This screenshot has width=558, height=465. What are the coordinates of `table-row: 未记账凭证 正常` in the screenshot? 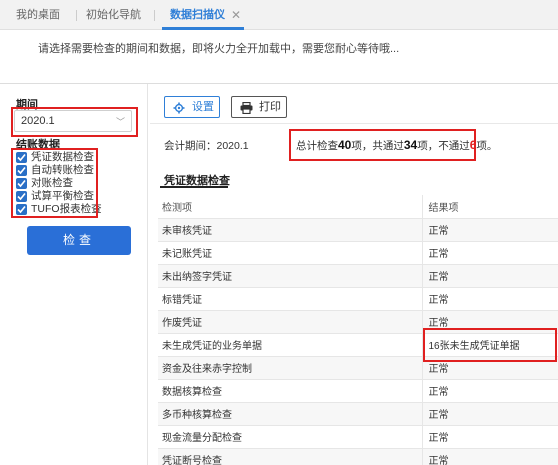 It's located at (358, 253).